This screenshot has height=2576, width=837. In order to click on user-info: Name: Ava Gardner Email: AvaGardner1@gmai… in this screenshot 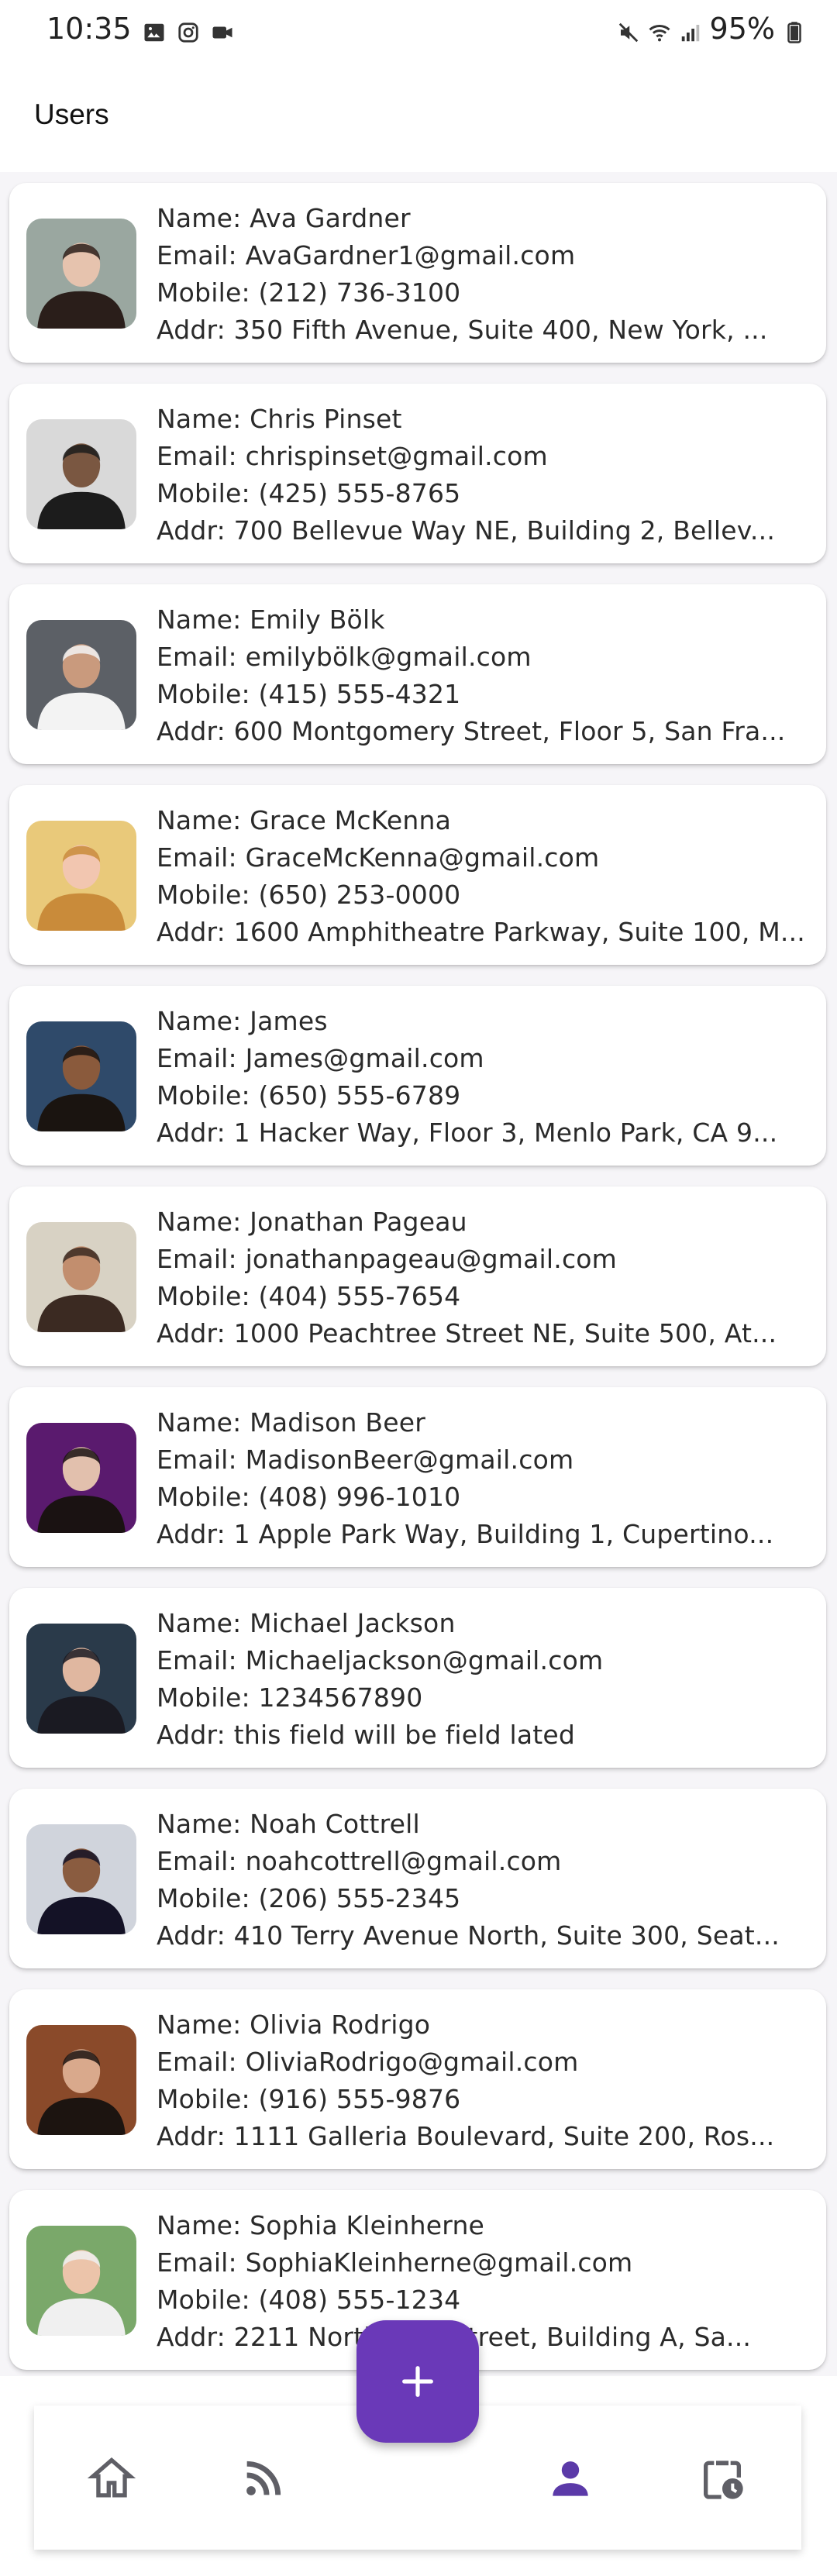, I will do `click(482, 274)`.